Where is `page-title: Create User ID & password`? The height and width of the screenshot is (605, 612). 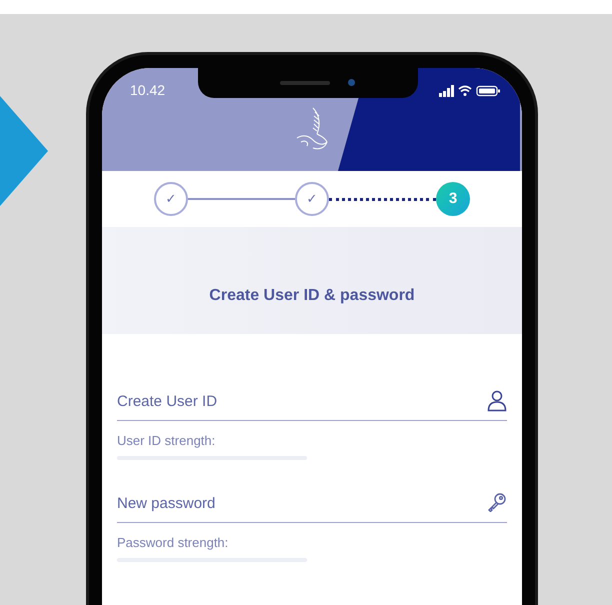
page-title: Create User ID & password is located at coordinates (312, 296).